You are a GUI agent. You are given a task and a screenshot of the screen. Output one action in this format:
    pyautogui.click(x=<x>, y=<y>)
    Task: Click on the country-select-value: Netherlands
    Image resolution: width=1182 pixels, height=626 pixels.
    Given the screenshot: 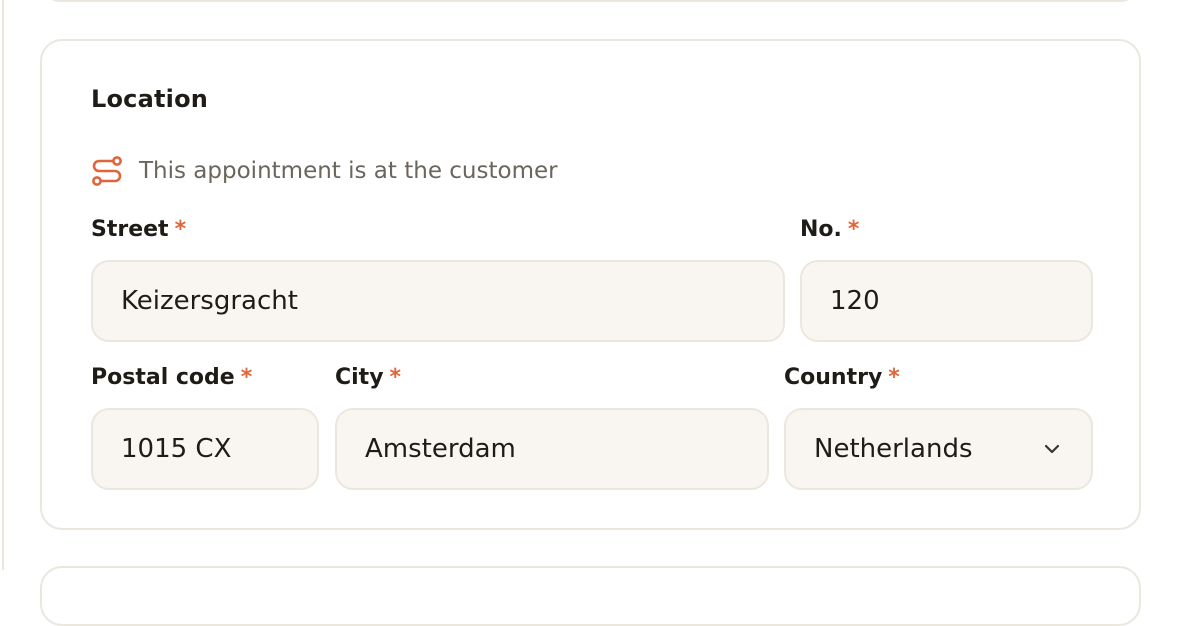 What is the action you would take?
    pyautogui.click(x=893, y=449)
    